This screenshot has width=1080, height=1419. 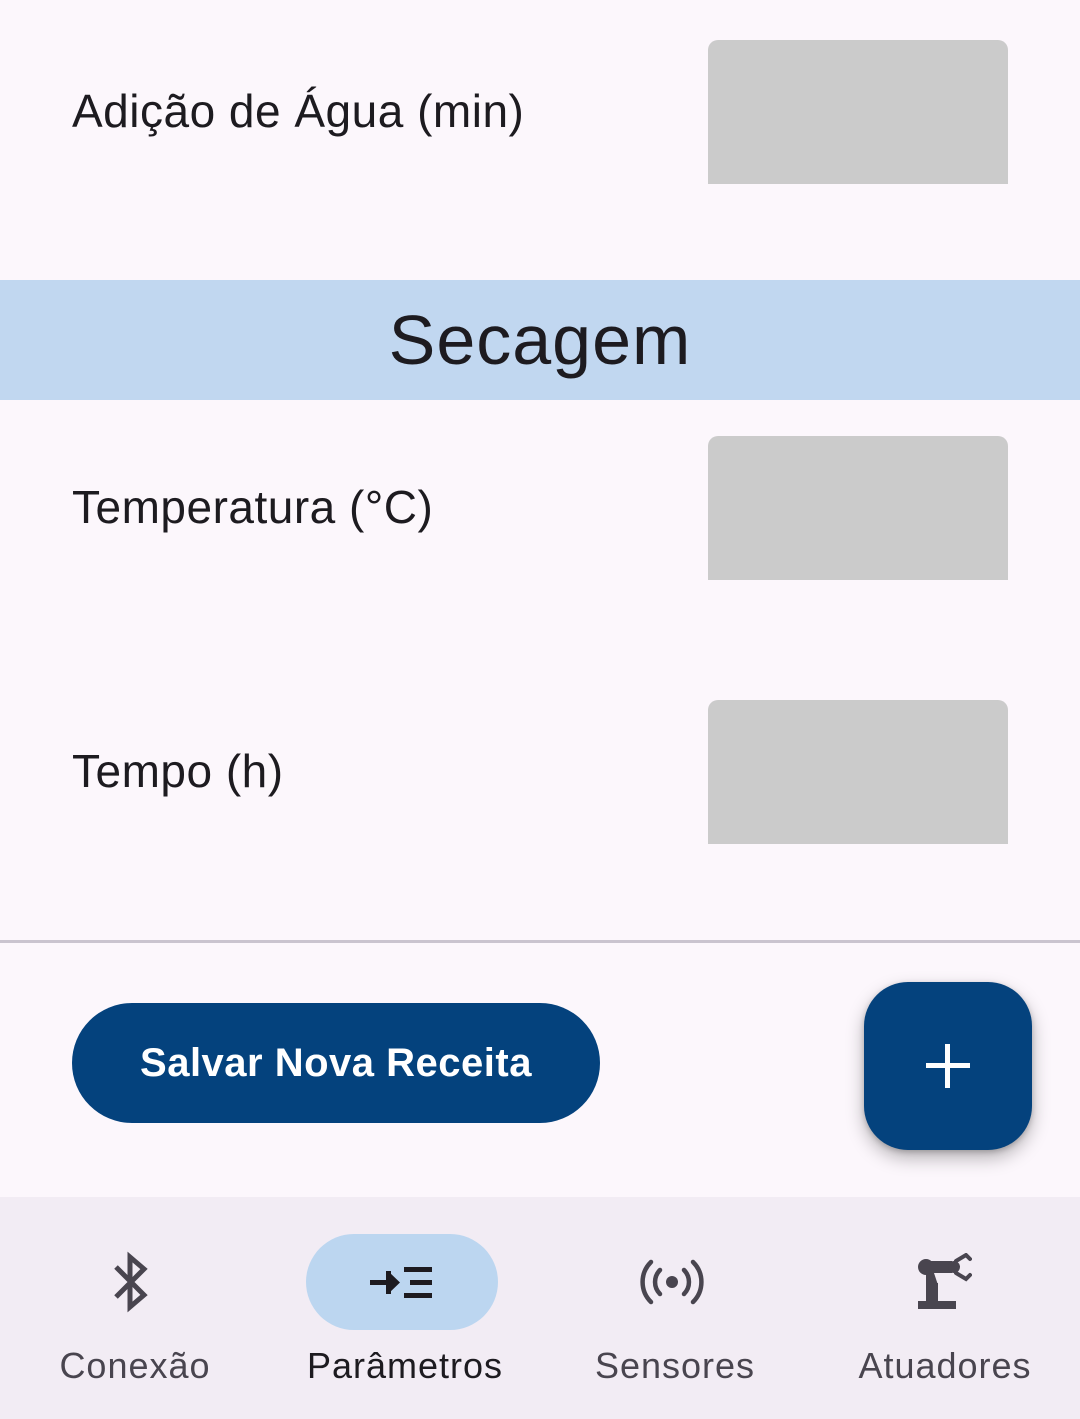 What do you see at coordinates (945, 1365) in the screenshot?
I see `nav-label: Atuadores` at bounding box center [945, 1365].